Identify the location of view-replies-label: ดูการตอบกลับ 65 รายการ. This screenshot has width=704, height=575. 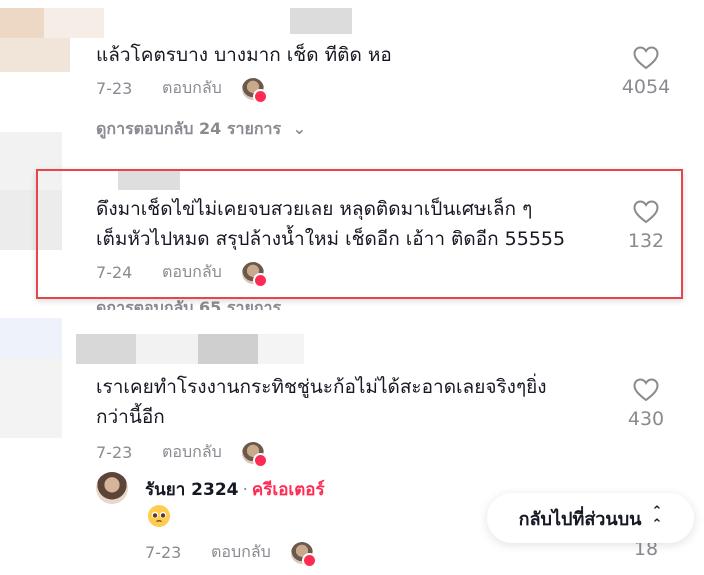
(189, 304).